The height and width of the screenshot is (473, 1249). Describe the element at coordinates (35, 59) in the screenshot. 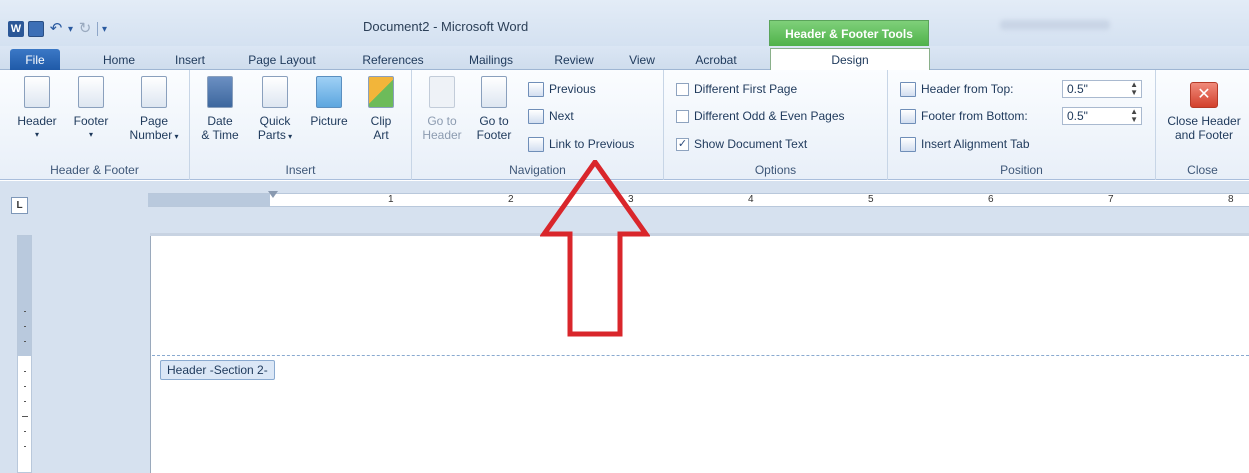

I see `tab-file: File` at that location.